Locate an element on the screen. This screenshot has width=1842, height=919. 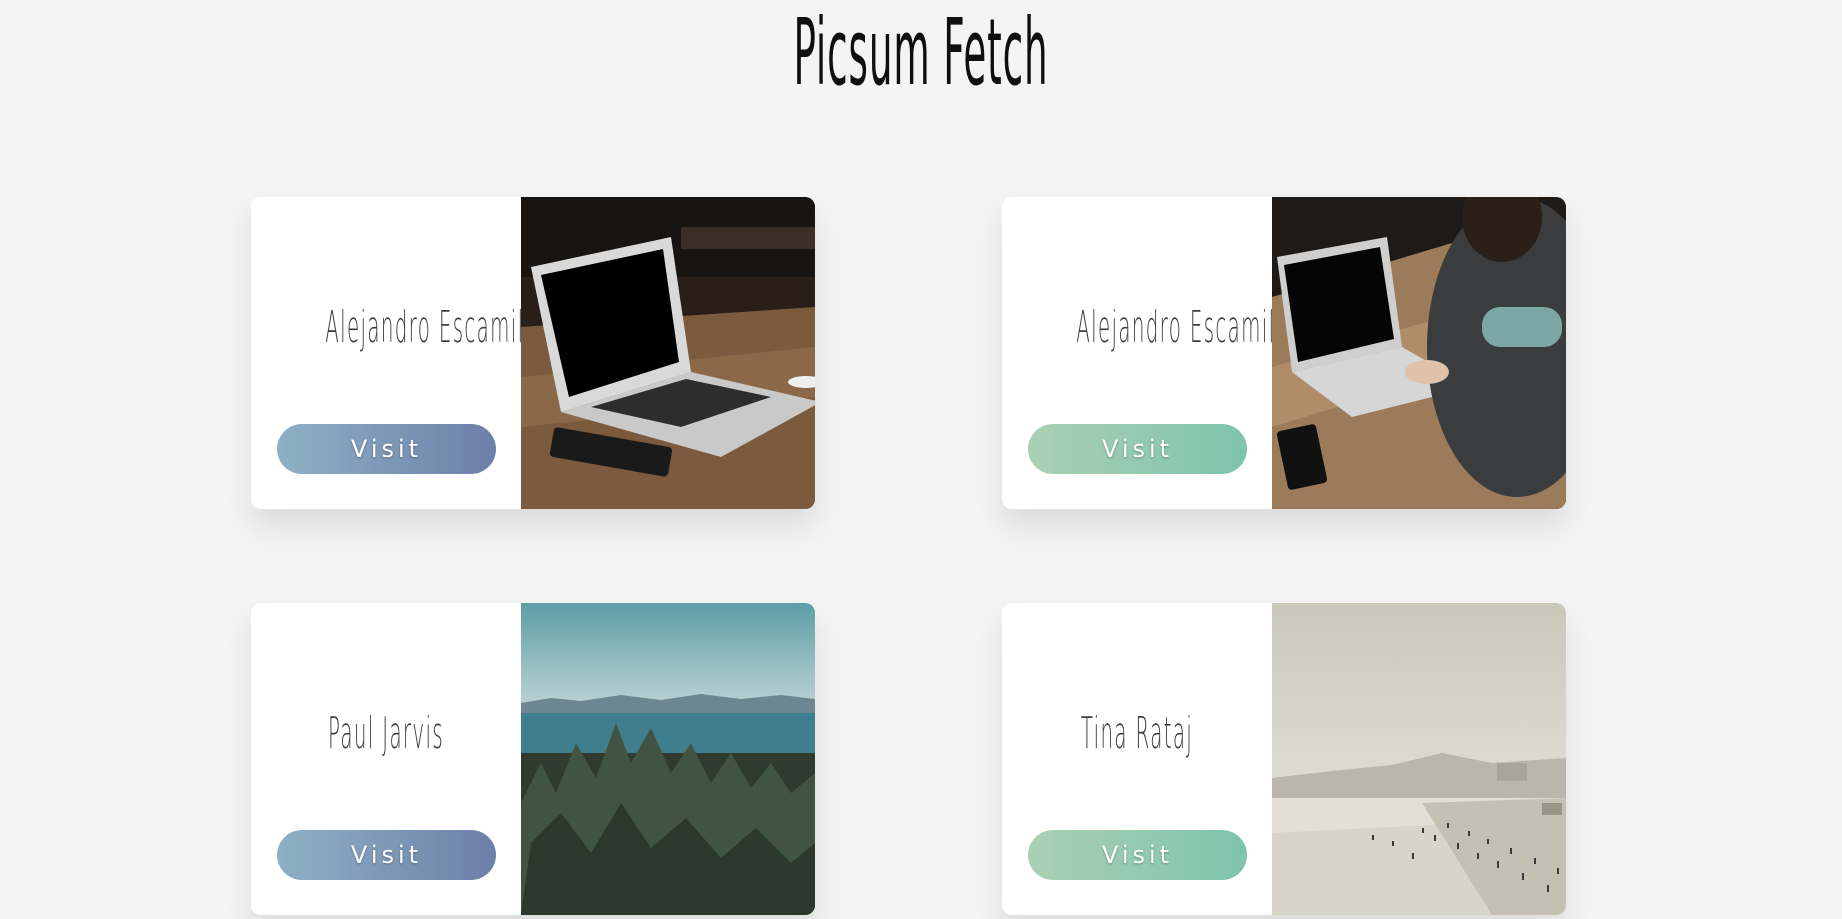
card-info: Tina Rataj Visit is located at coordinates (1137, 759).